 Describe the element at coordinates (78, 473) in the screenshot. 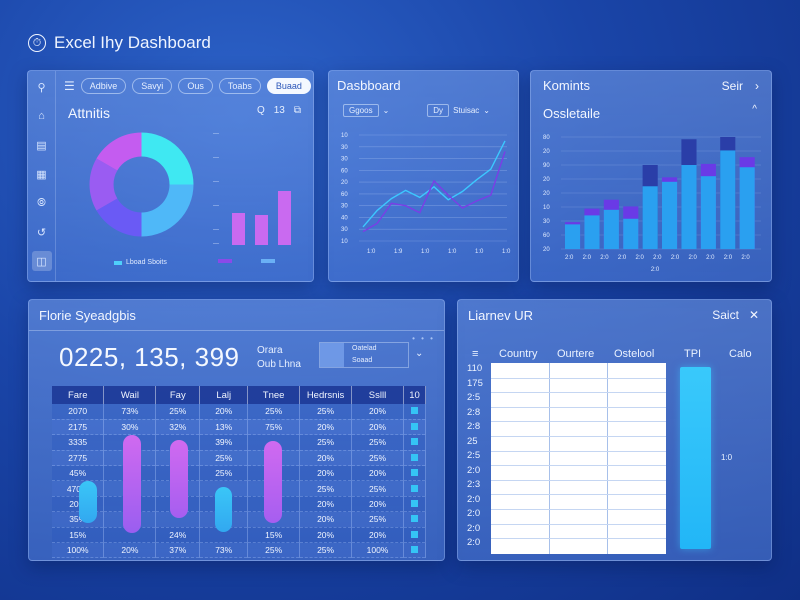

I see `table-cell: 45%` at that location.